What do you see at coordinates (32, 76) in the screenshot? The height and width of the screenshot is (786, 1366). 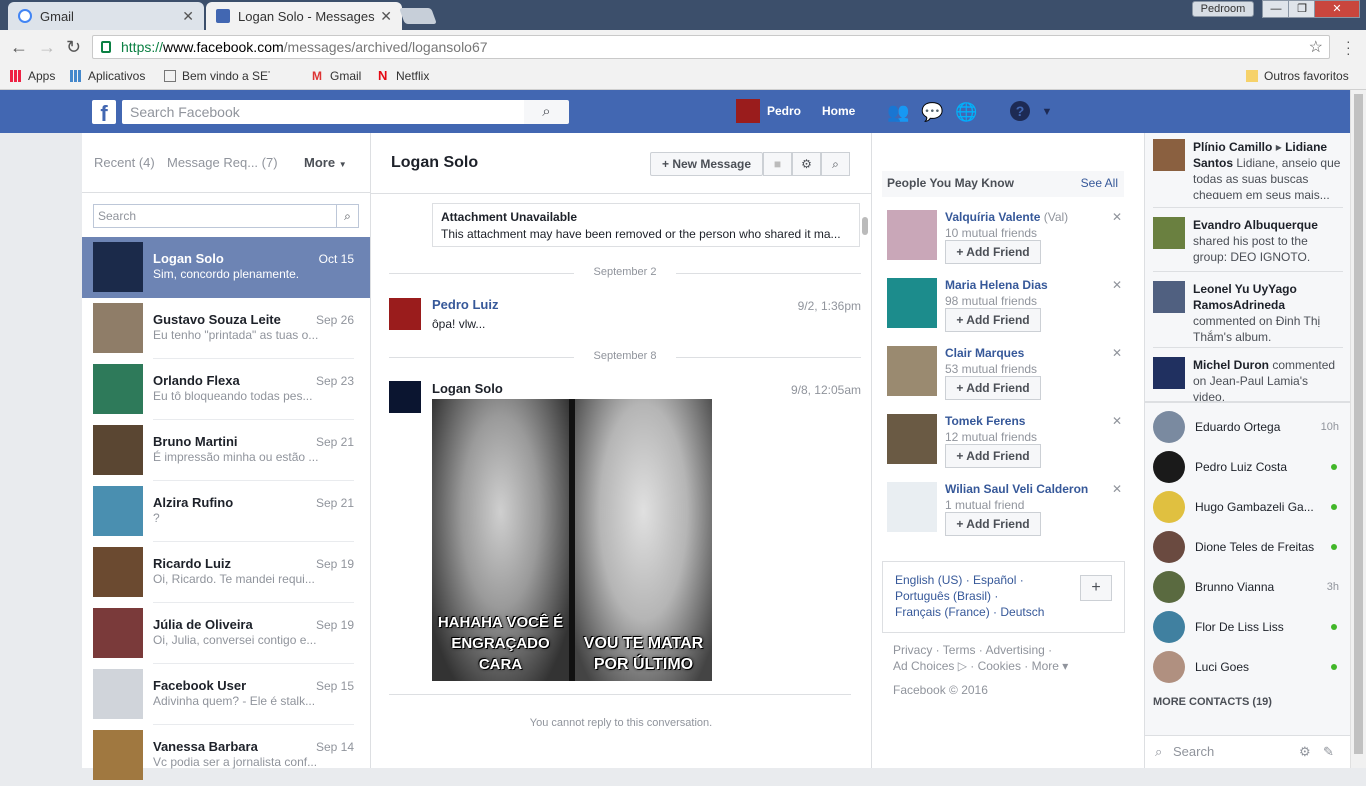 I see `bookmark-apps: Apps` at bounding box center [32, 76].